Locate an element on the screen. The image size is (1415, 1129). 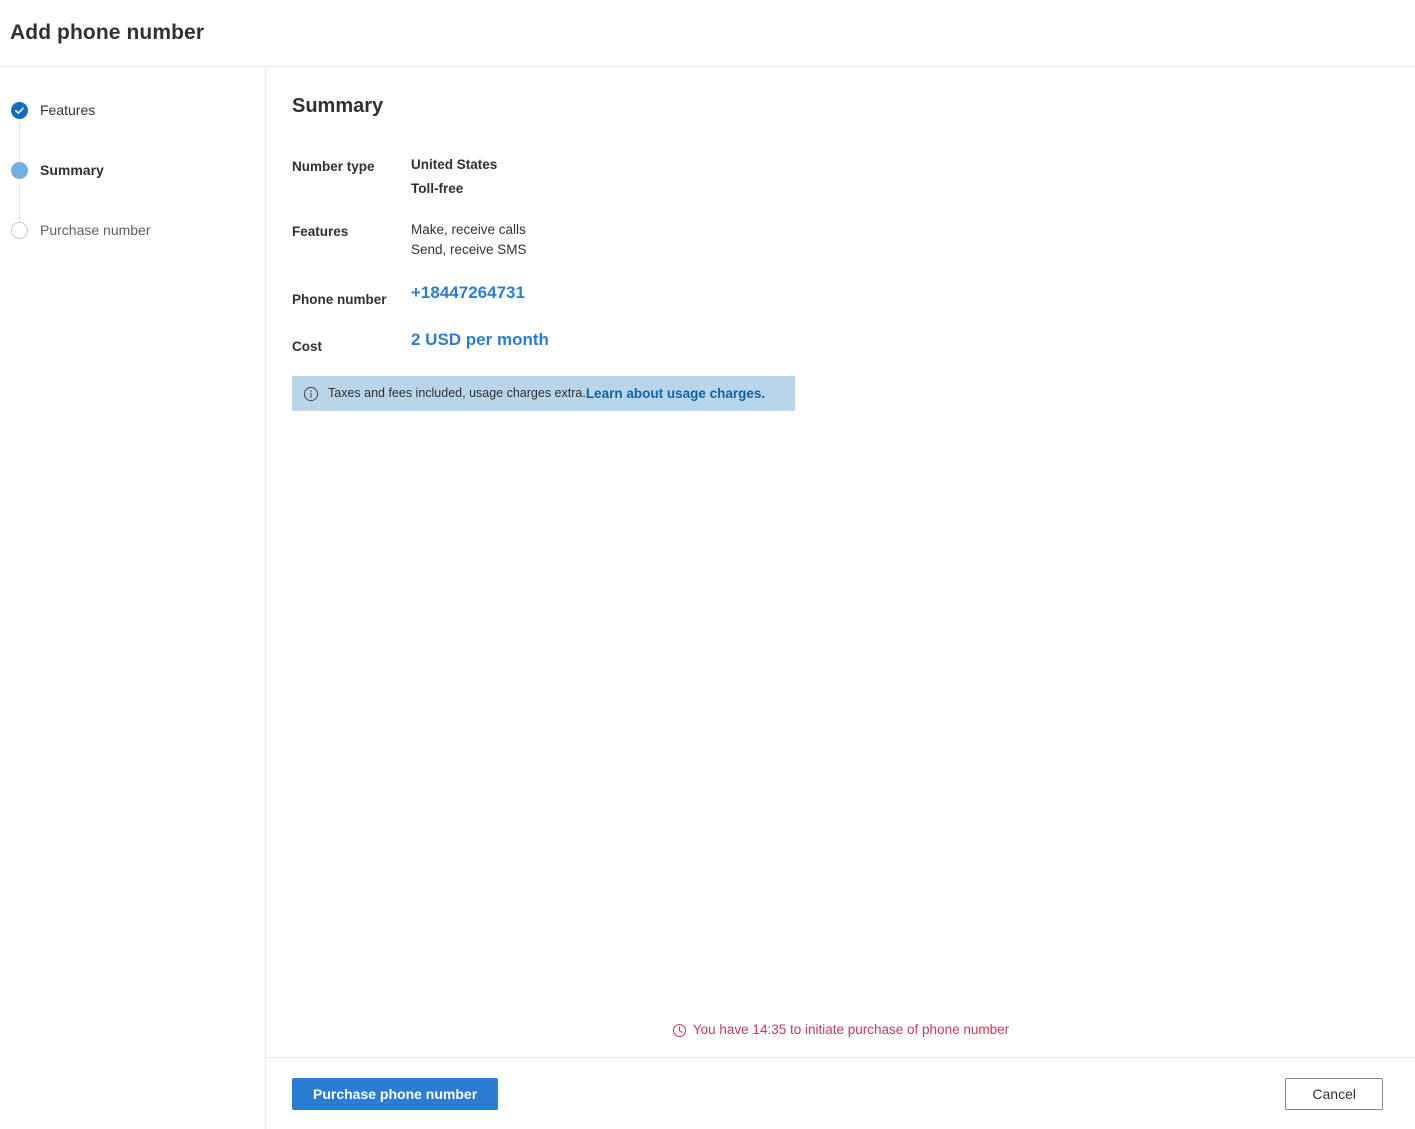
wizard-step-label-features: Features is located at coordinates (68, 110).